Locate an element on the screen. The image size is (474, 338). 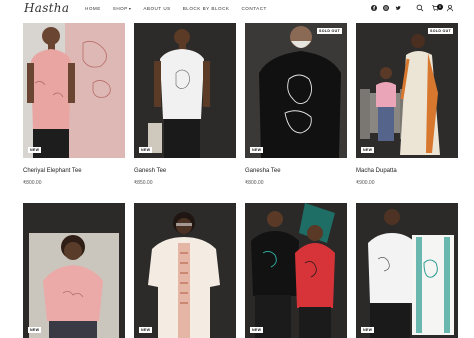
cart-count-badge: 0 is located at coordinates (440, 7).